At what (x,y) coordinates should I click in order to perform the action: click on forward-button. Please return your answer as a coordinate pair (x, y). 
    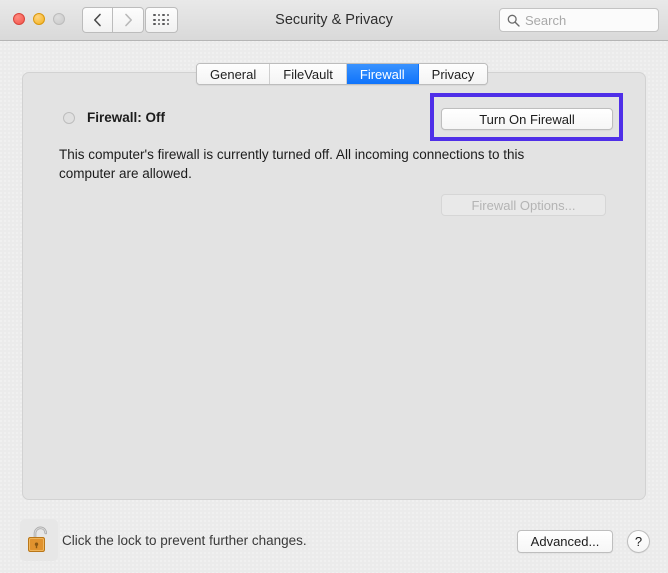
    Looking at the image, I should click on (128, 20).